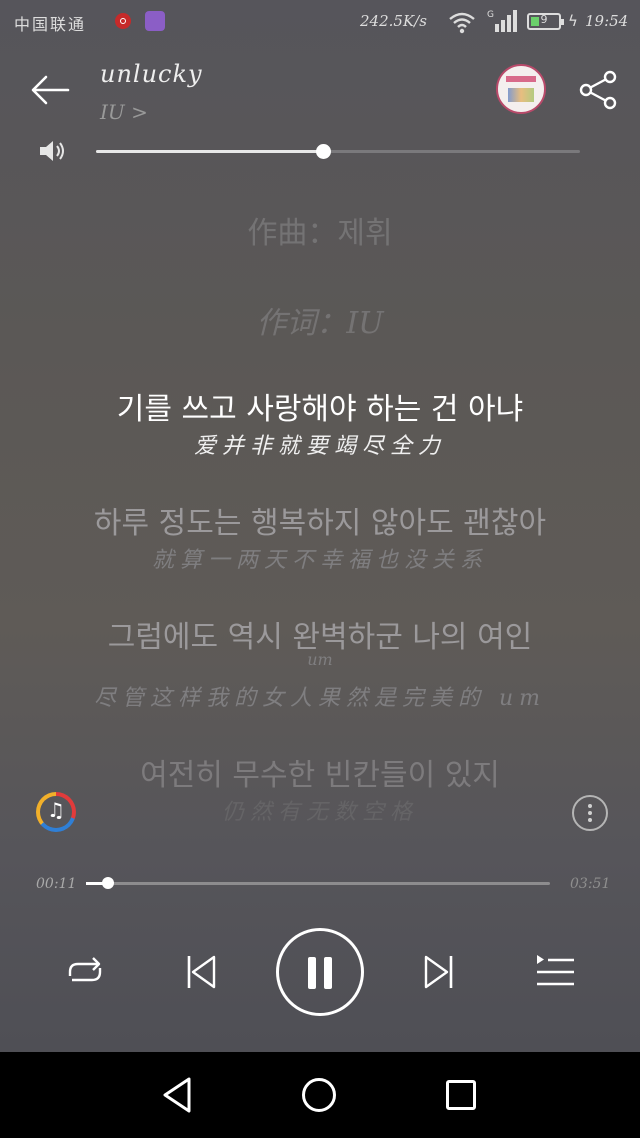 This screenshot has width=640, height=1138. What do you see at coordinates (318, 883) in the screenshot?
I see `progress-slider` at bounding box center [318, 883].